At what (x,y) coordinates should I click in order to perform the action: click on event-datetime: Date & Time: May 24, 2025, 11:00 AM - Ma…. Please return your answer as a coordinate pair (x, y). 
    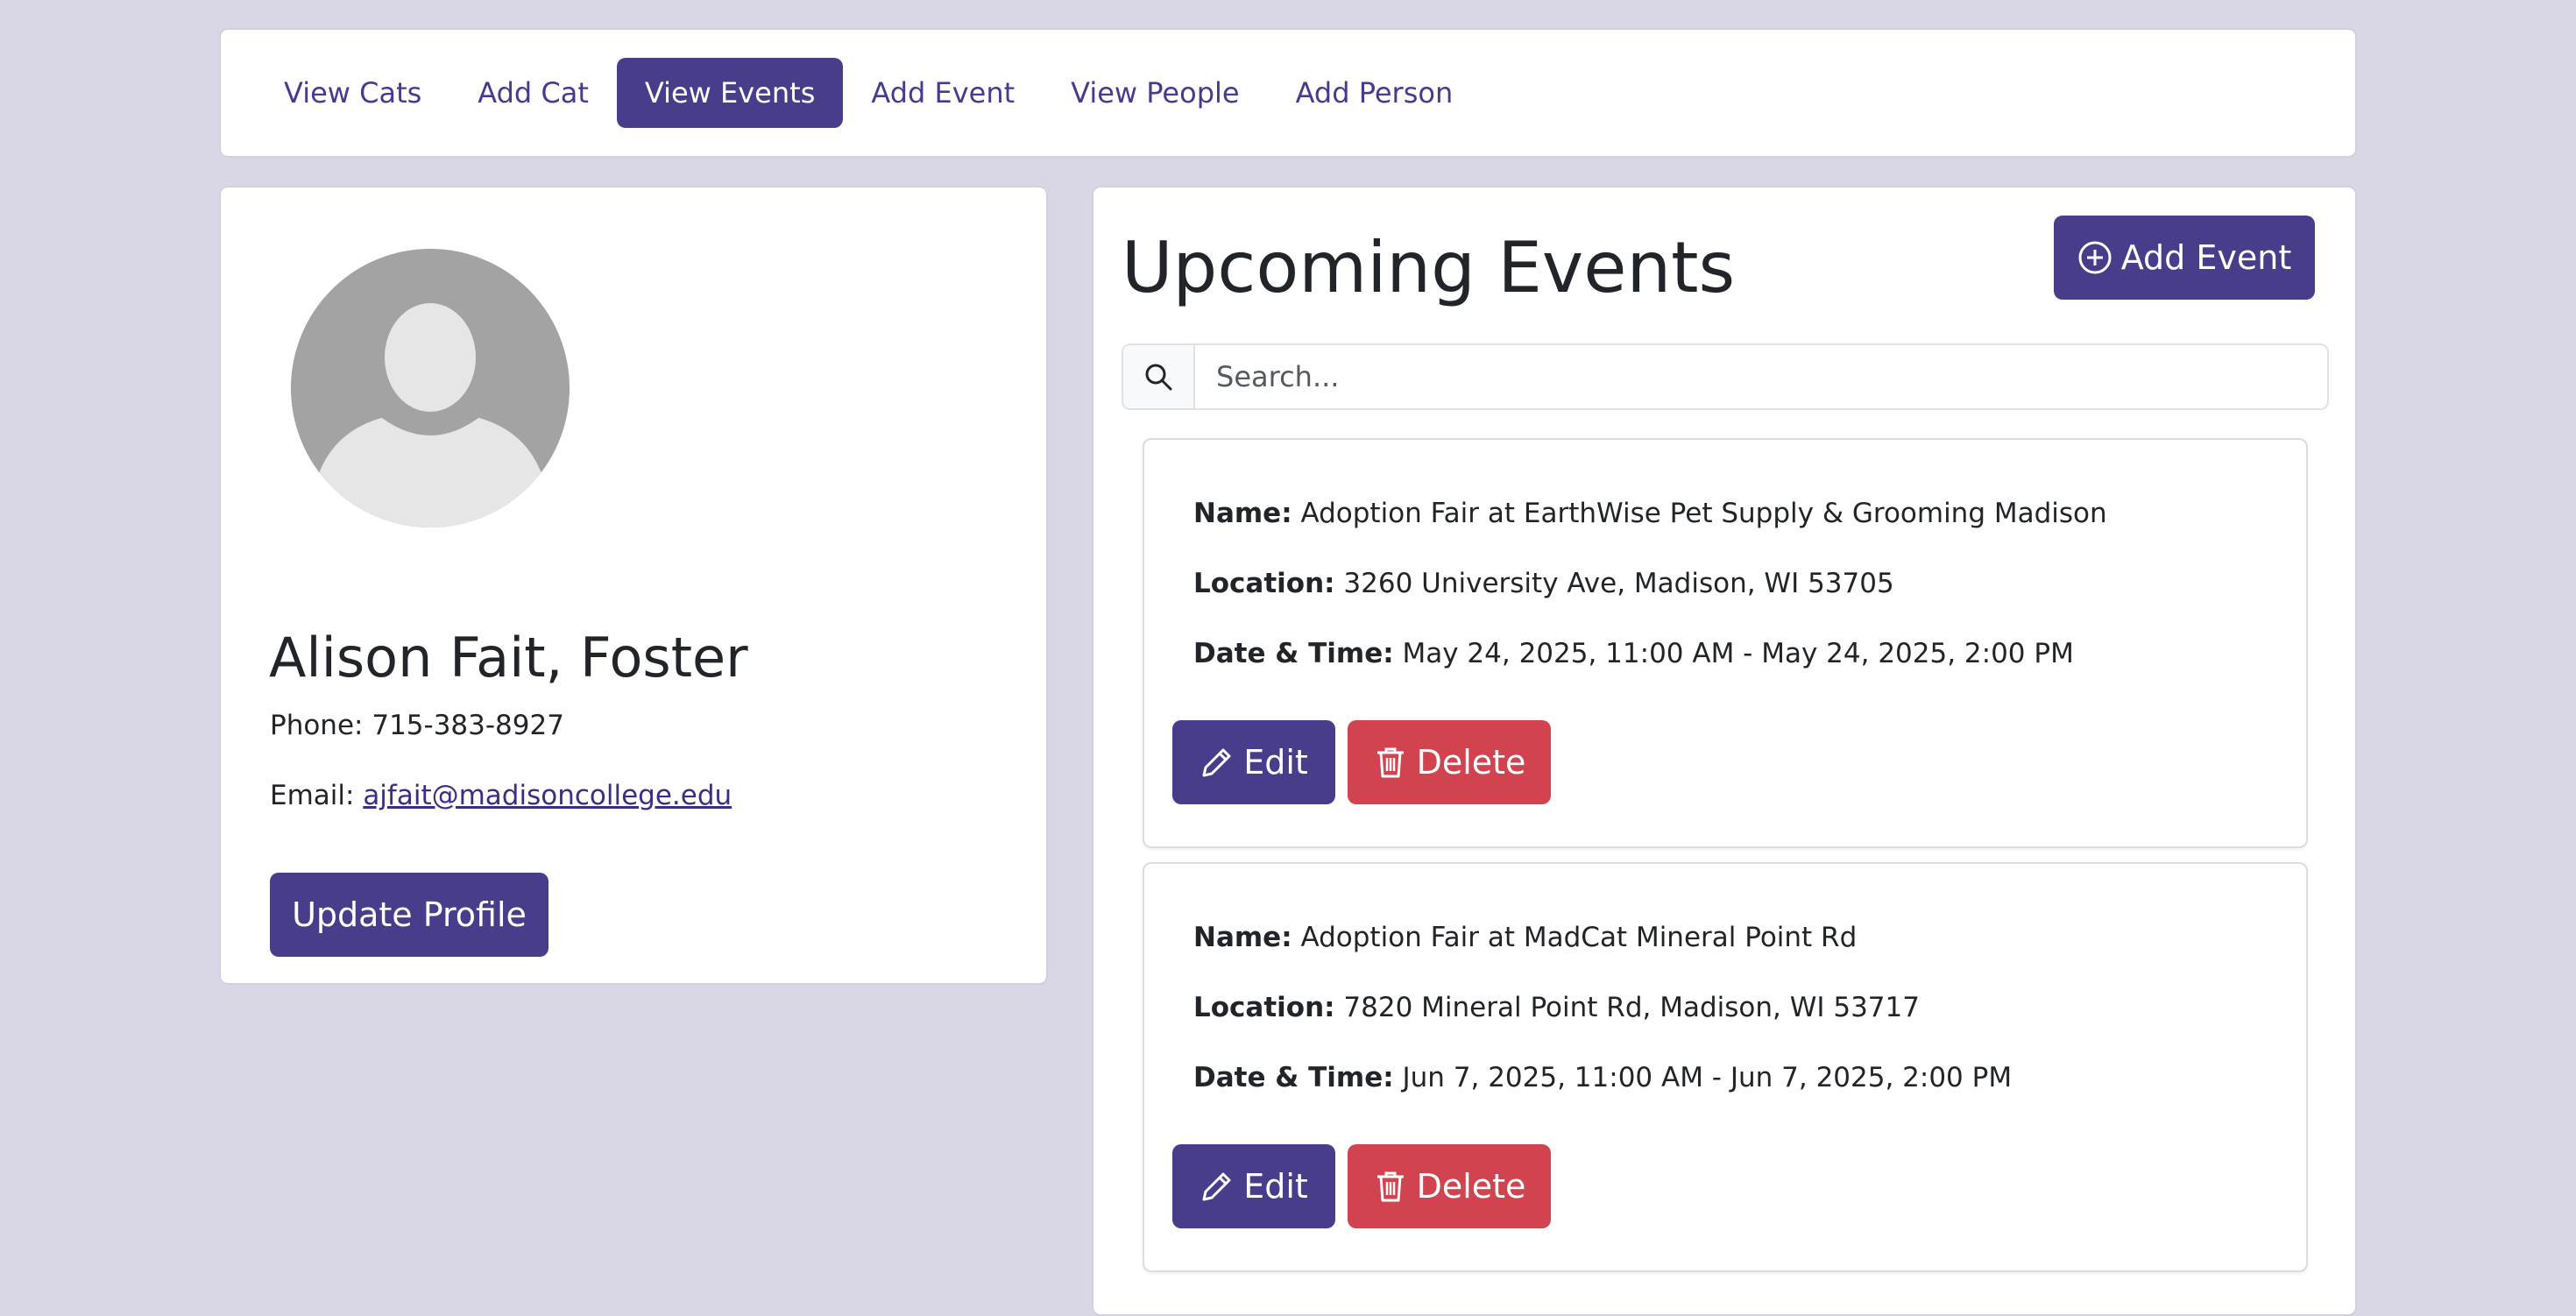
    Looking at the image, I should click on (1633, 653).